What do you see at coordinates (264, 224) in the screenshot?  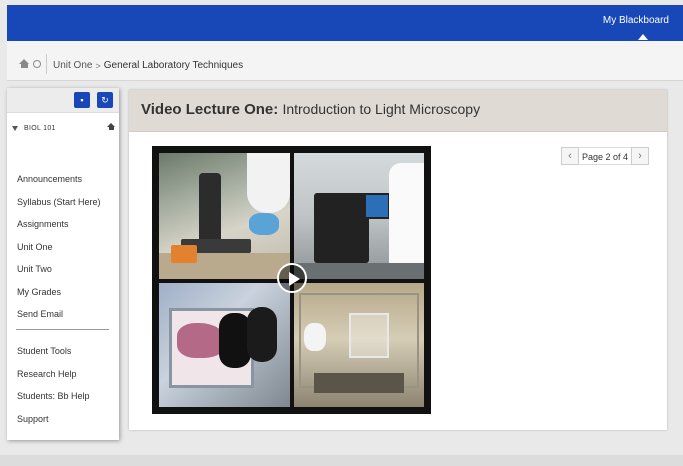 I see `blue-glove-shape` at bounding box center [264, 224].